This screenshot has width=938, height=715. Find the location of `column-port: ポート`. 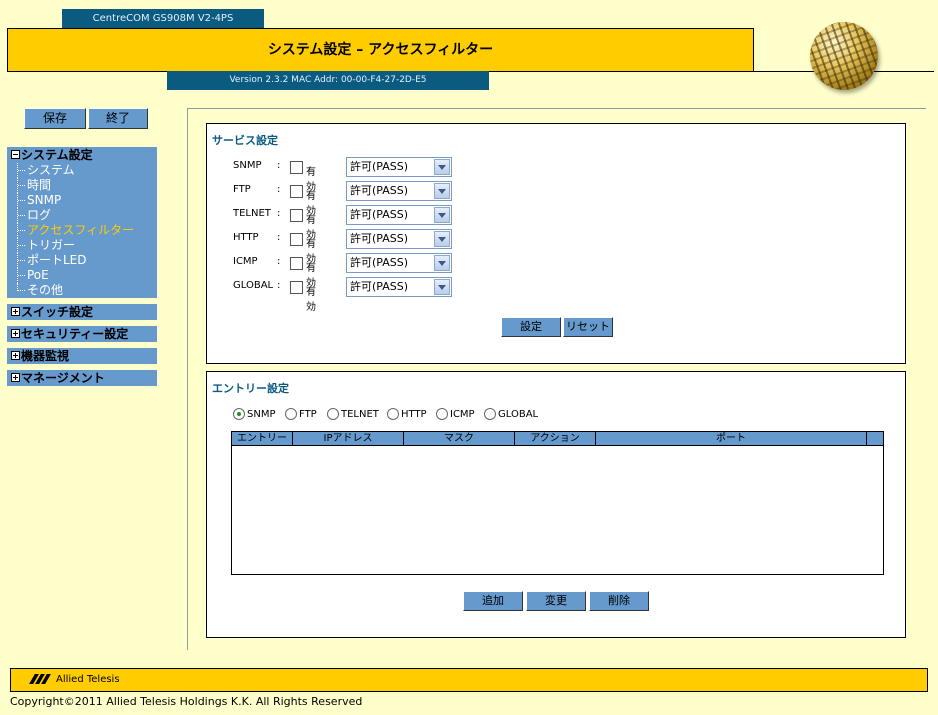

column-port: ポート is located at coordinates (731, 439).